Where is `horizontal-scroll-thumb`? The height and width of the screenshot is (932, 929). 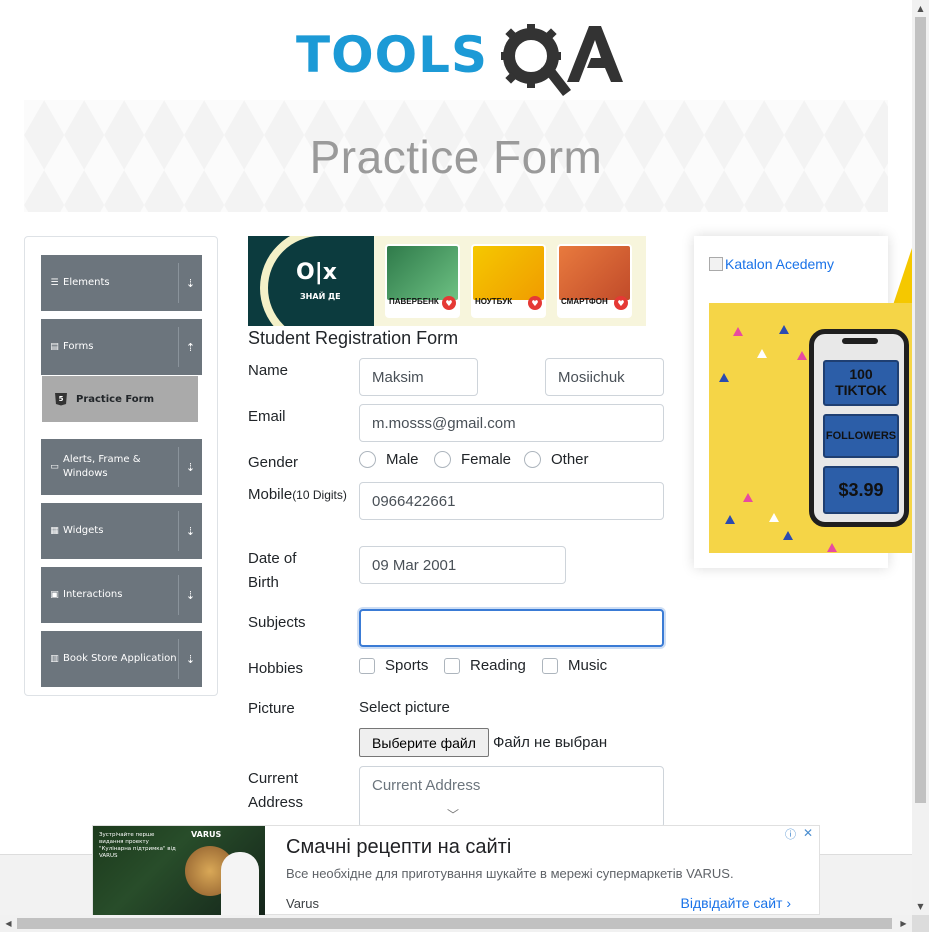 horizontal-scroll-thumb is located at coordinates (454, 923).